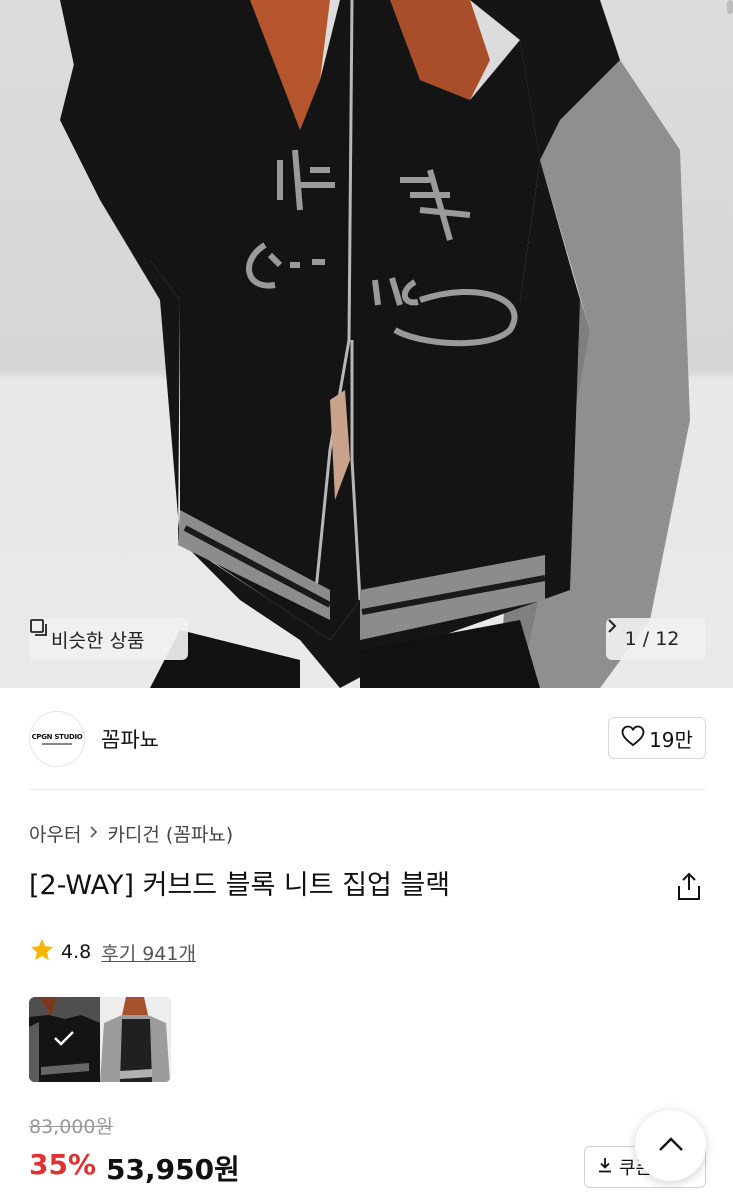  I want to click on scroll-to-top-button, so click(670, 1145).